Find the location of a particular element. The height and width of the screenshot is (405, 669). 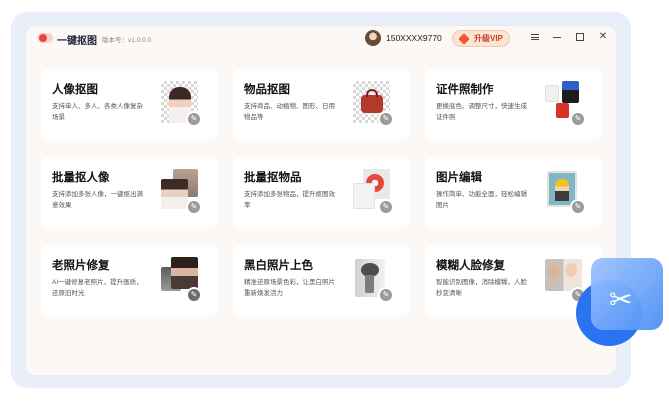

card-desc: 支持单人、多人、各类人像复杂场景 is located at coordinates (97, 112).